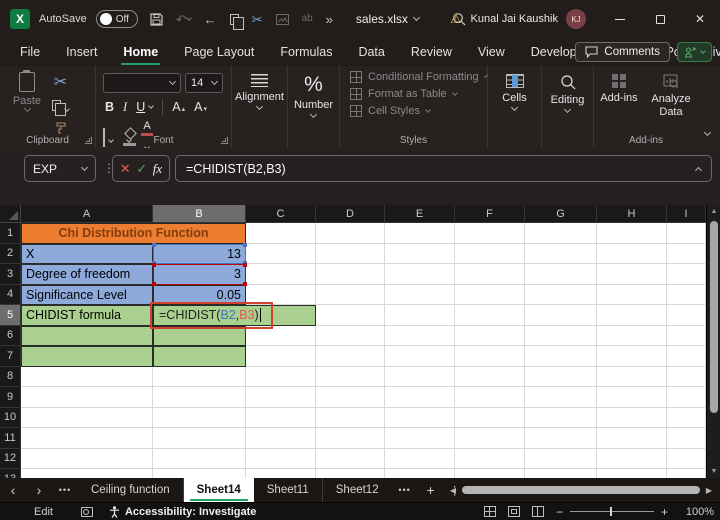 The width and height of the screenshot is (720, 520). I want to click on collapse-ribbon-icon, so click(707, 131).